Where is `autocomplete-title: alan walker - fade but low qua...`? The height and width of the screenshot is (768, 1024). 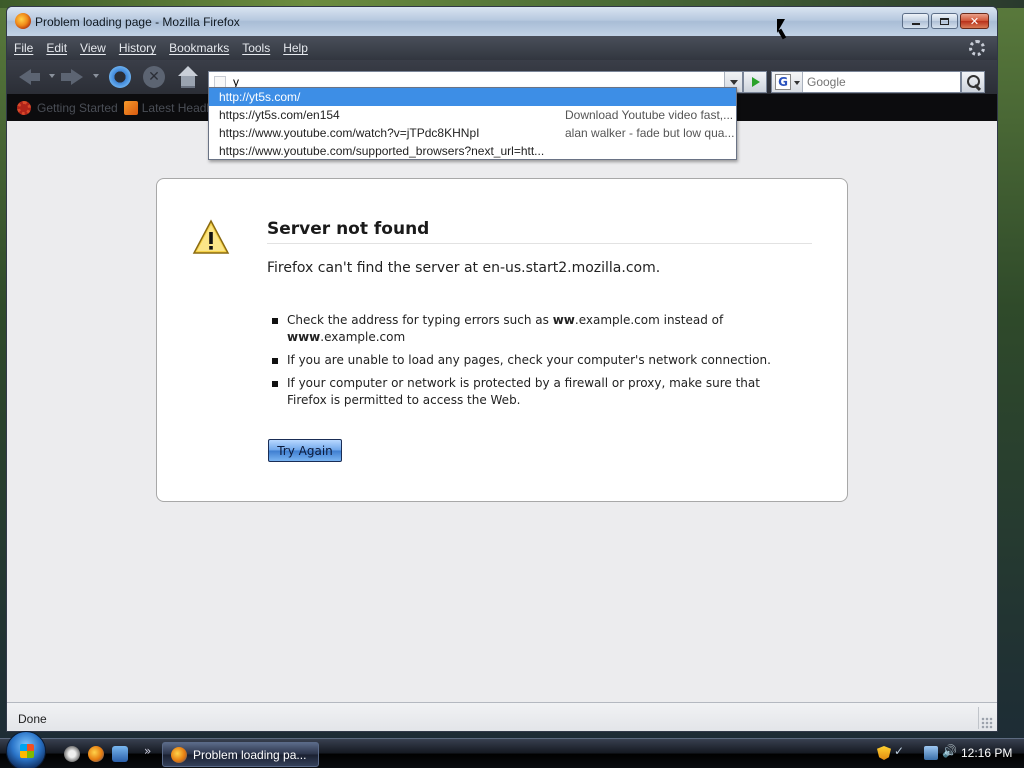
autocomplete-title: alan walker - fade but low qua... is located at coordinates (650, 133).